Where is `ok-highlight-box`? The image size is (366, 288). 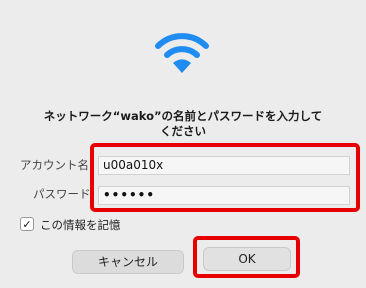 ok-highlight-box is located at coordinates (246, 257).